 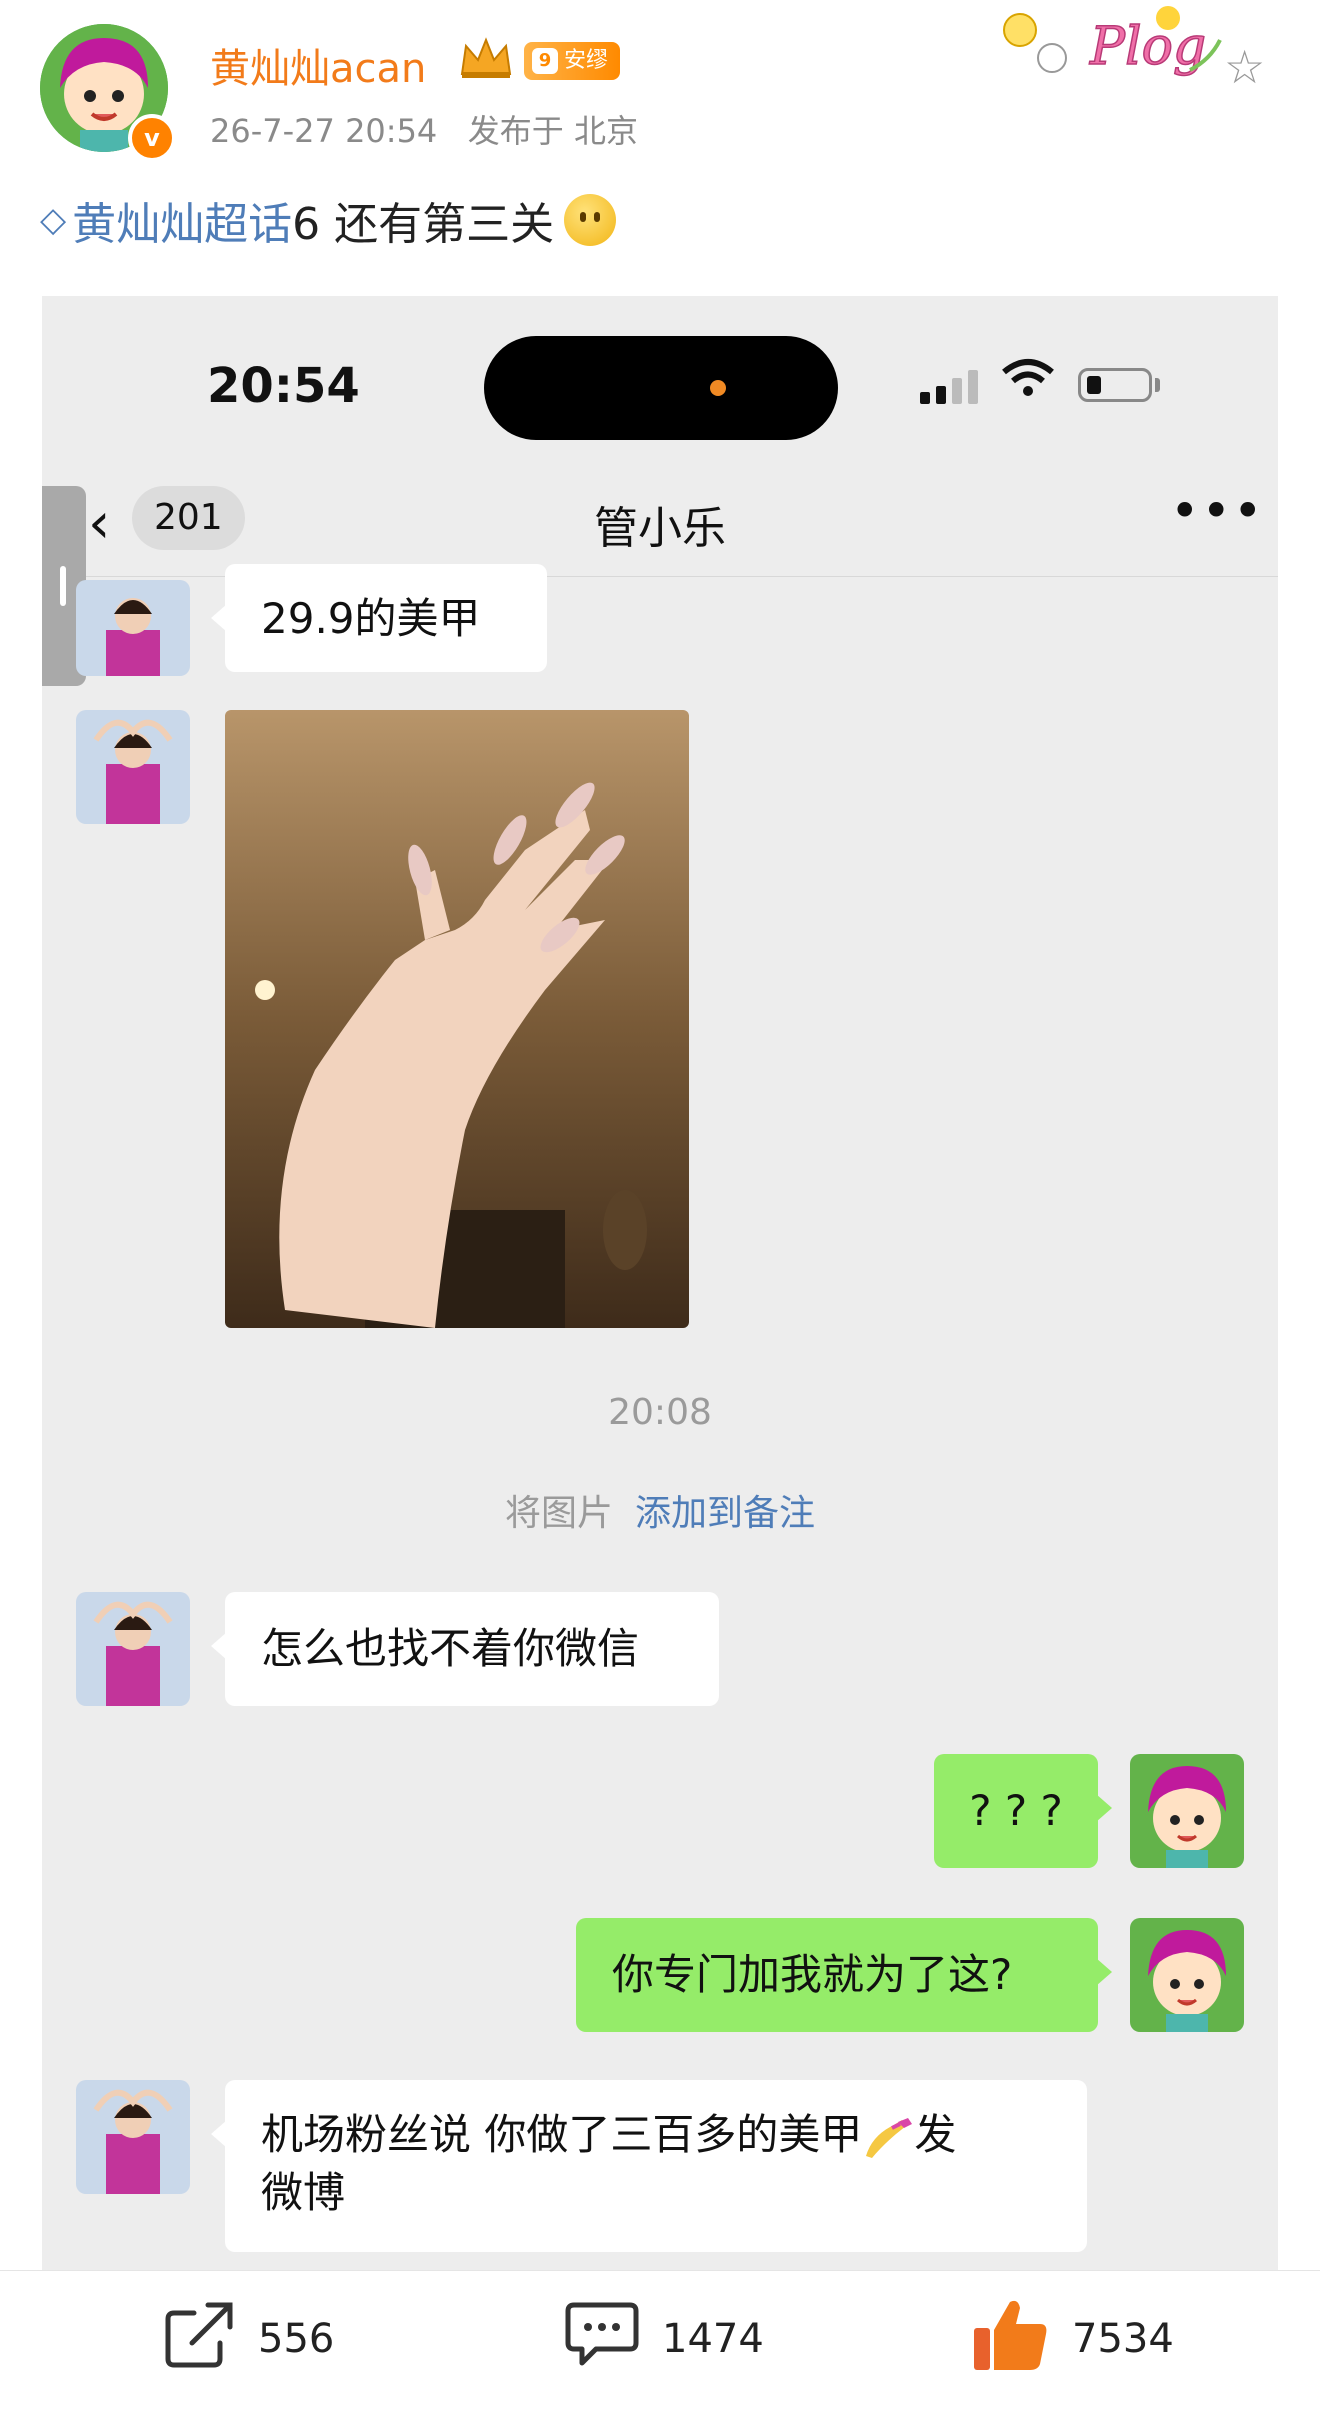 What do you see at coordinates (602, 2339) in the screenshot?
I see `comment-icon` at bounding box center [602, 2339].